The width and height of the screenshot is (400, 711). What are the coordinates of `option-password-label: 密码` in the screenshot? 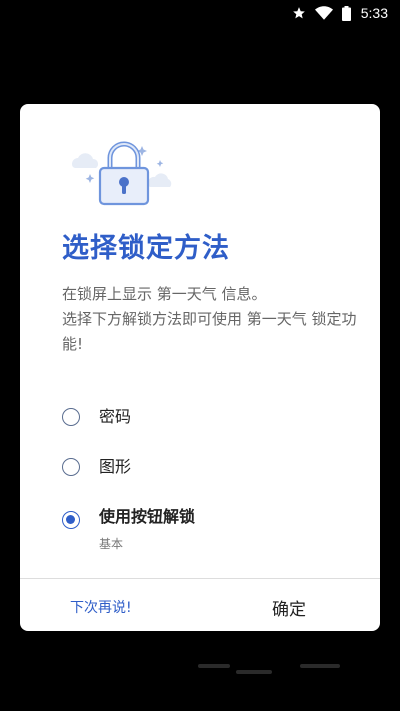 It's located at (115, 416).